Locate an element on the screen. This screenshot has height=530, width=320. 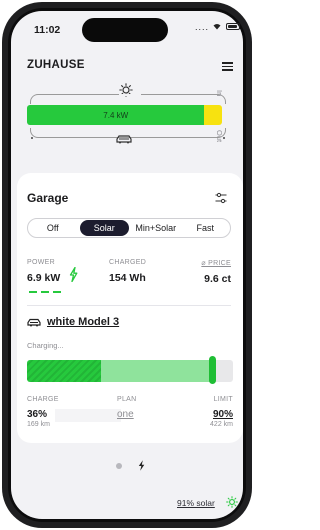
power-bar: 7.4 kW is located at coordinates (124, 115).